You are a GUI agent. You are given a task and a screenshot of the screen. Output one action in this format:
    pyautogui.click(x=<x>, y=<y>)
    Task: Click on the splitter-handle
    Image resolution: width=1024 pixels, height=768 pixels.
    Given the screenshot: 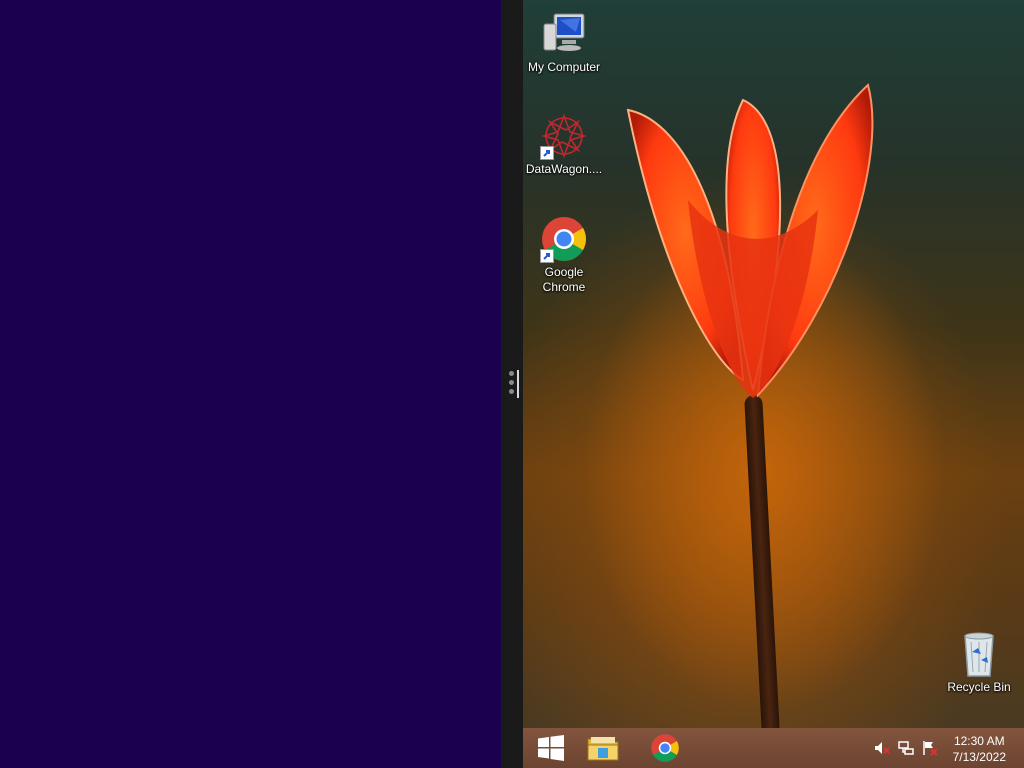 What is the action you would take?
    pyautogui.click(x=518, y=384)
    